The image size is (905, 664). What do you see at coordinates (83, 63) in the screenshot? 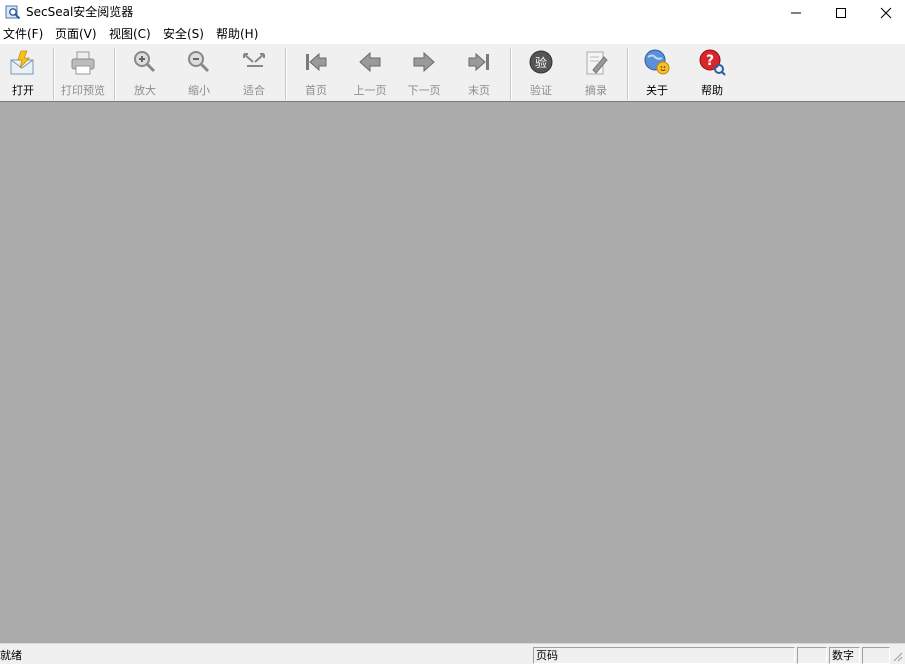
I see `printer-icon` at bounding box center [83, 63].